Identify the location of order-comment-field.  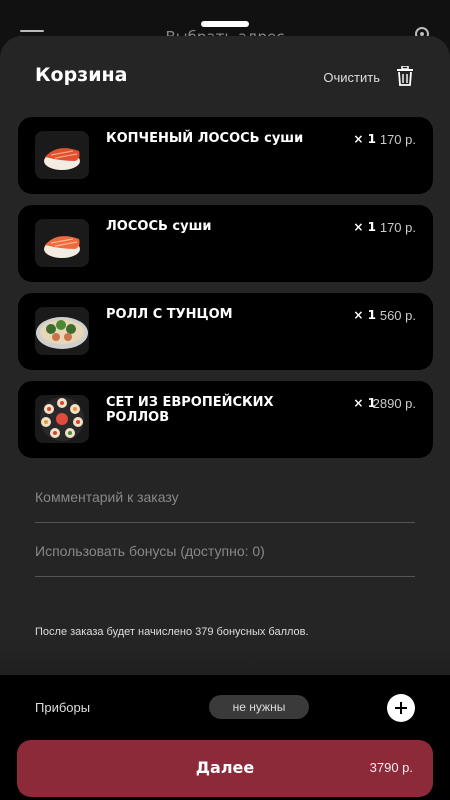
(225, 502).